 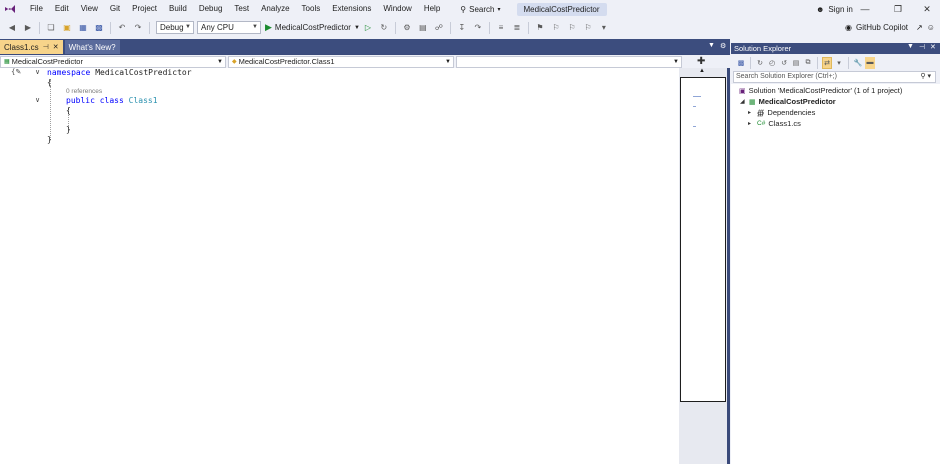 What do you see at coordinates (28, 28) in the screenshot?
I see `forward-icon: ▶` at bounding box center [28, 28].